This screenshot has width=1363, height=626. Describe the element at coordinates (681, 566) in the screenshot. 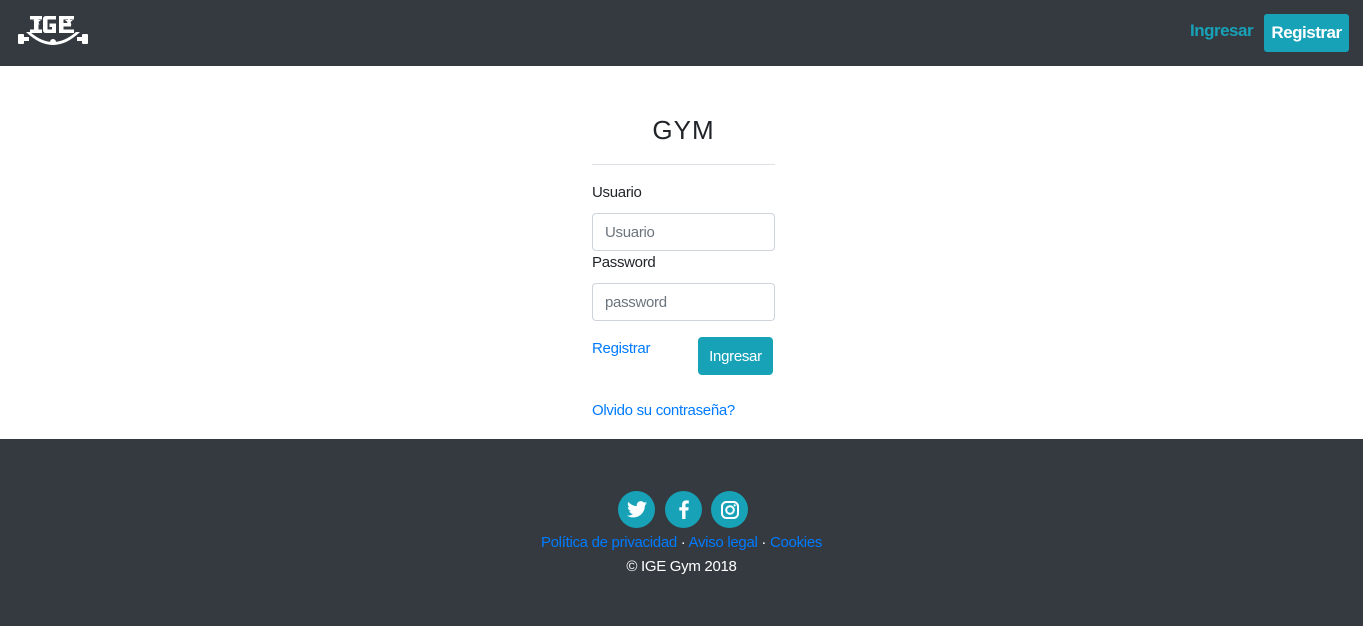

I see `copyright: © IGE Gym 2018` at that location.